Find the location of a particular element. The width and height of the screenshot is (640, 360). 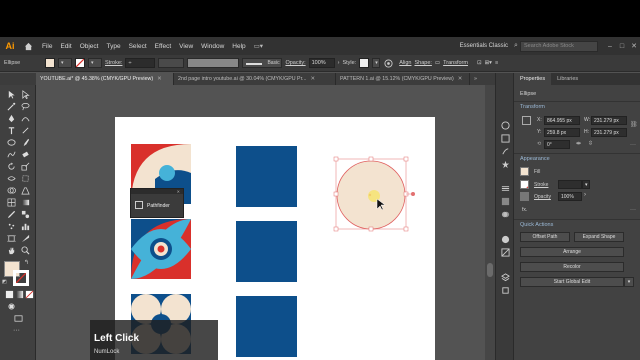

pen-tool-icon is located at coordinates (11, 118).